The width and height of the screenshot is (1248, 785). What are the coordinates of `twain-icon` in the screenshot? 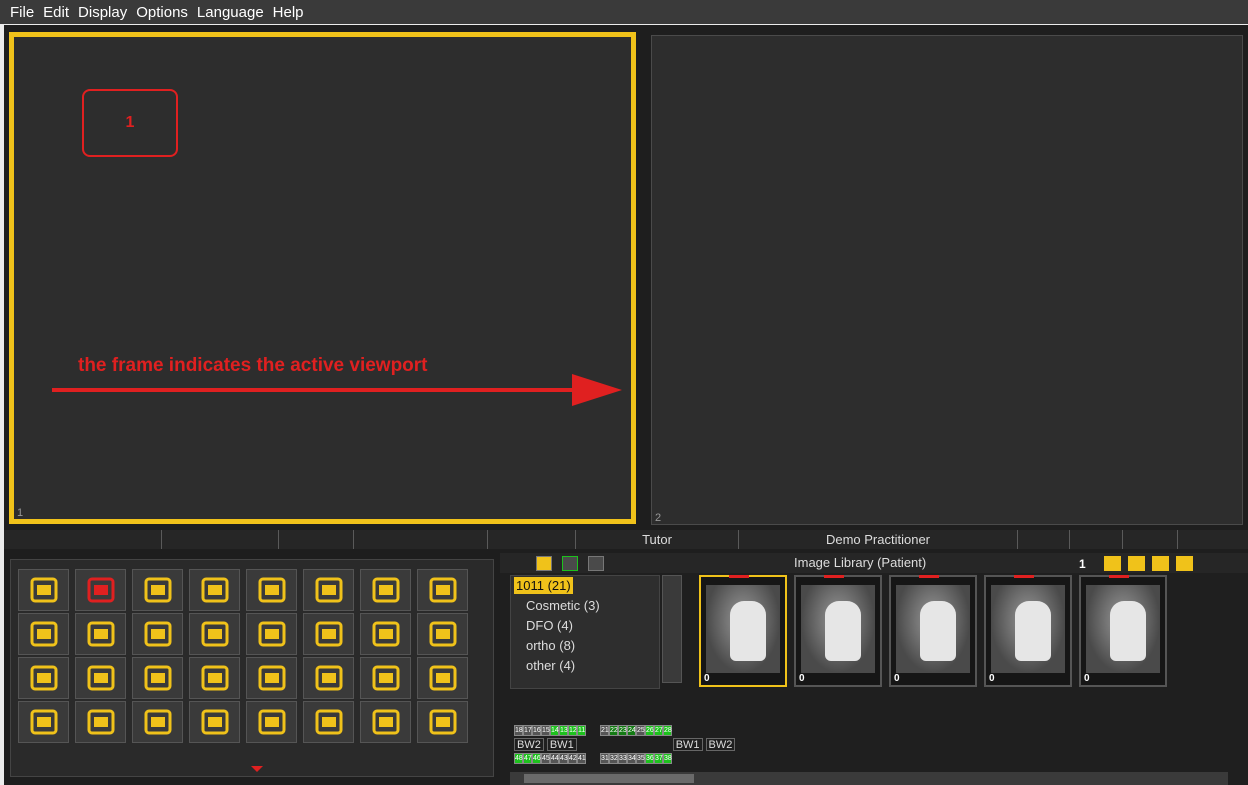 It's located at (271, 678).